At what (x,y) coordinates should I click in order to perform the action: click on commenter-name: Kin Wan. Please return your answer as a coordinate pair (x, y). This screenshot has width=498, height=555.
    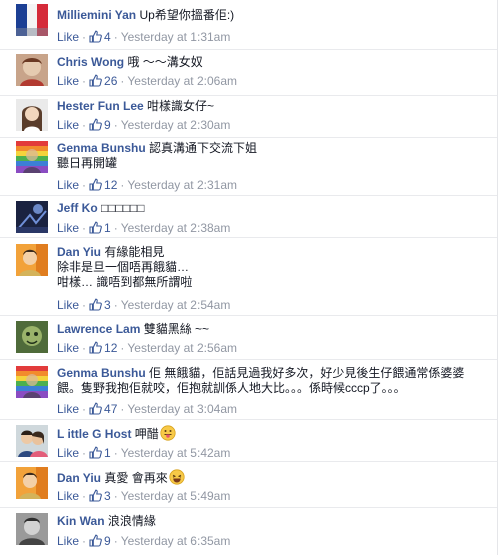
    Looking at the image, I should click on (81, 521).